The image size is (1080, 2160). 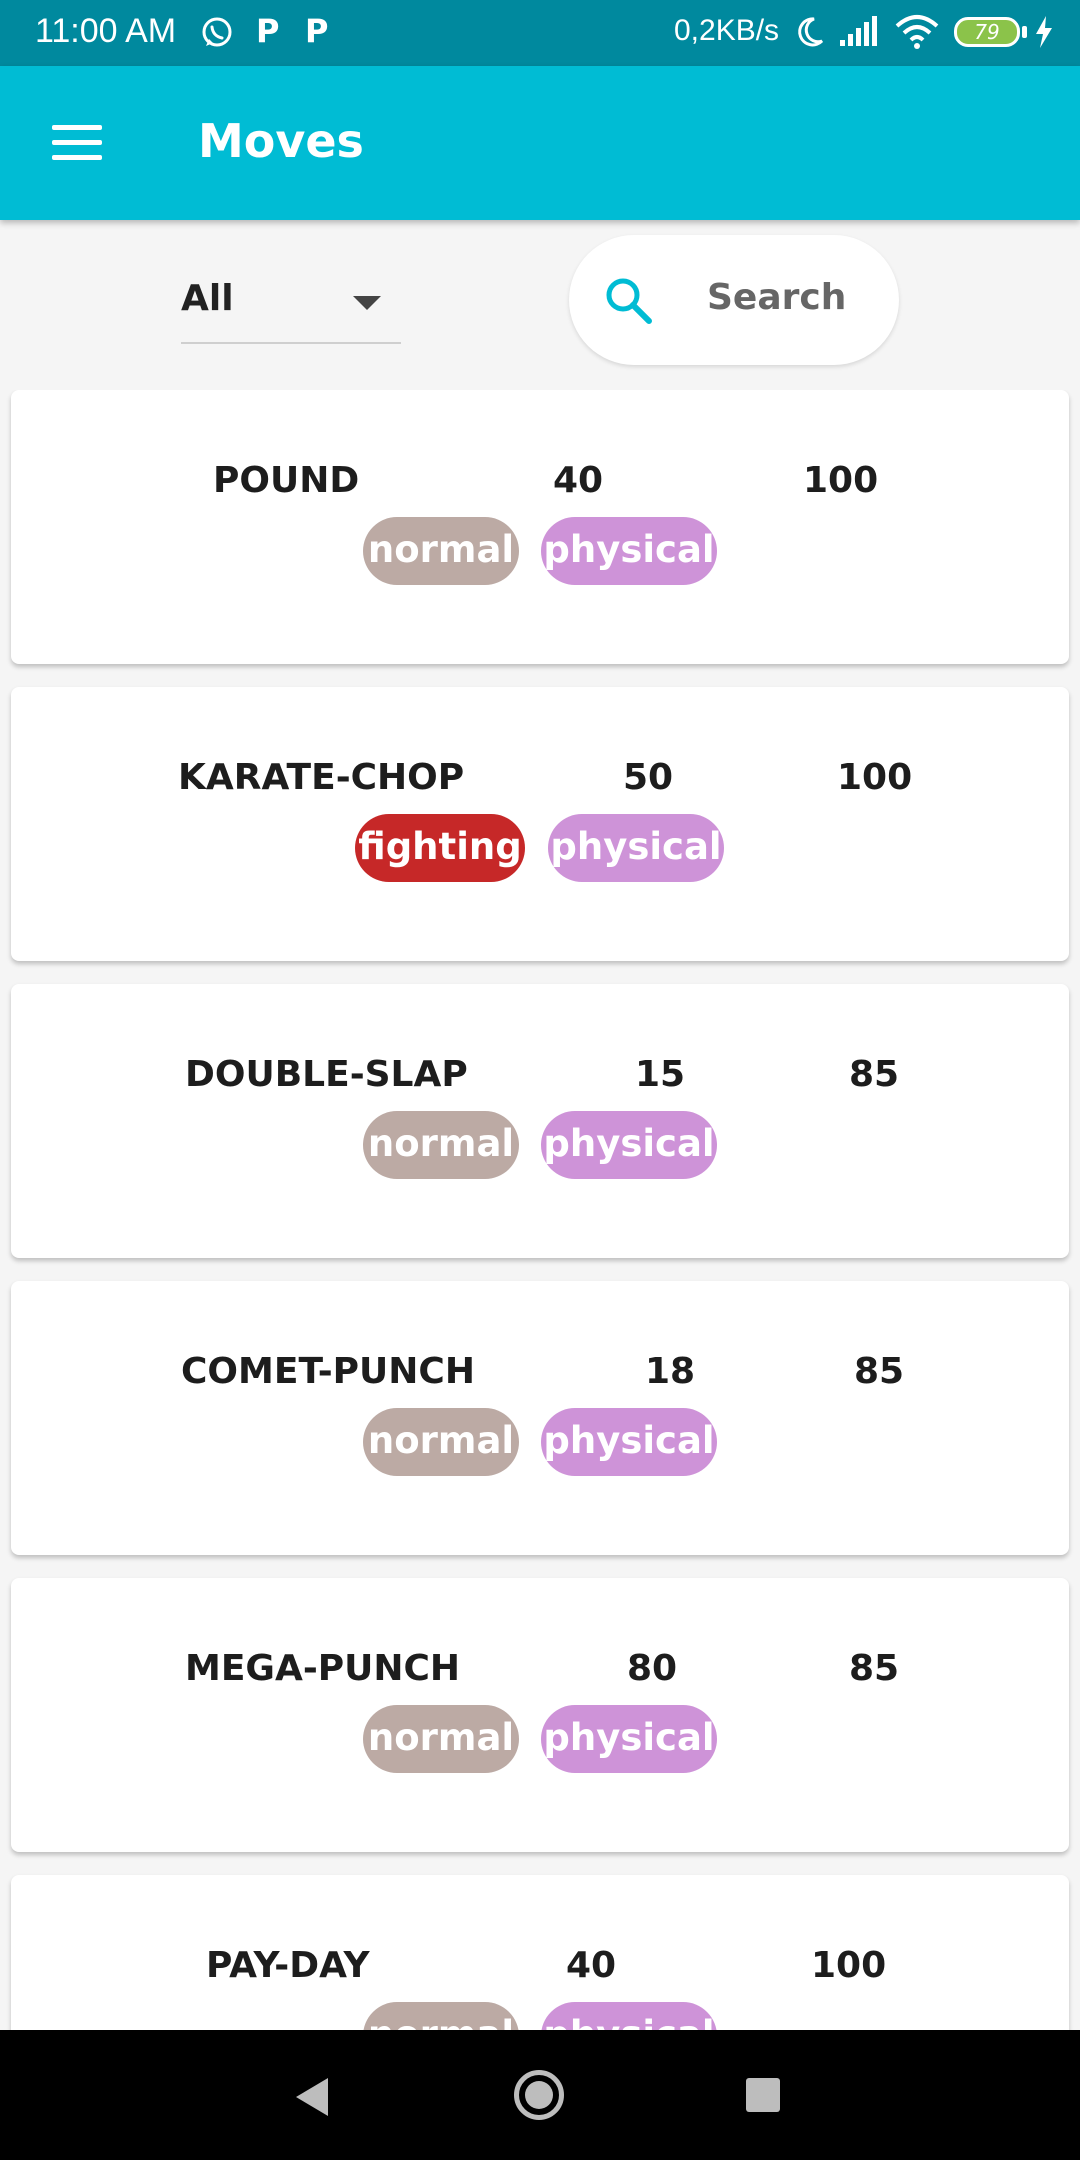 I want to click on battery-level: 79, so click(x=987, y=32).